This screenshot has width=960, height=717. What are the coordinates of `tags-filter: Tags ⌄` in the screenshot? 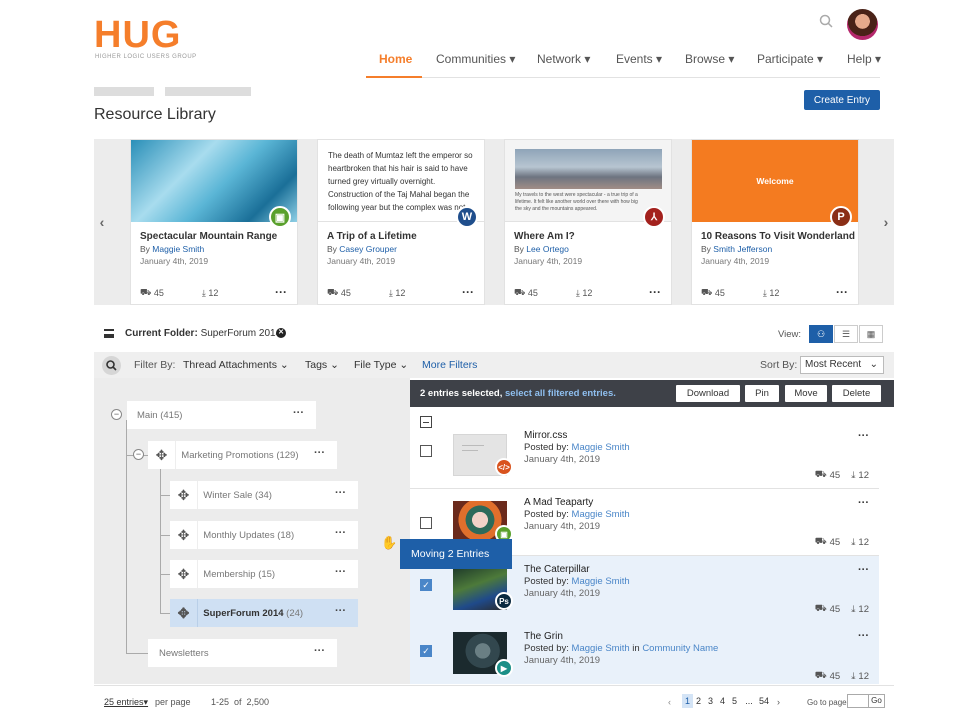 It's located at (322, 365).